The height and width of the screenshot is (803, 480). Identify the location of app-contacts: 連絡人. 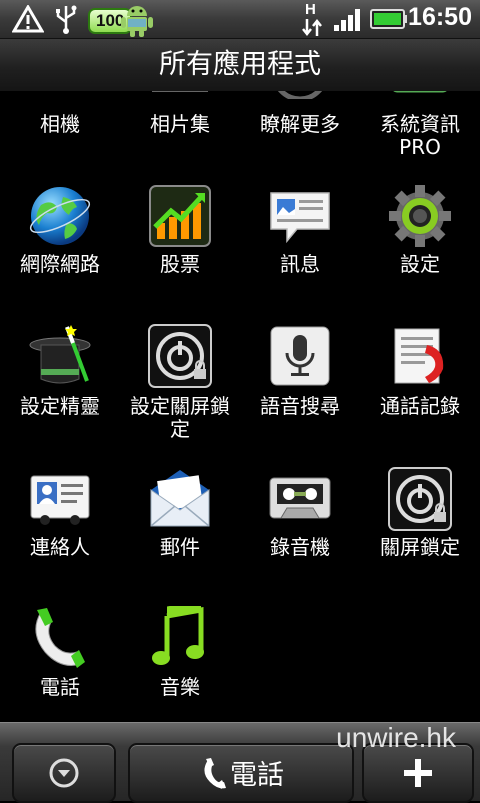
(60, 516).